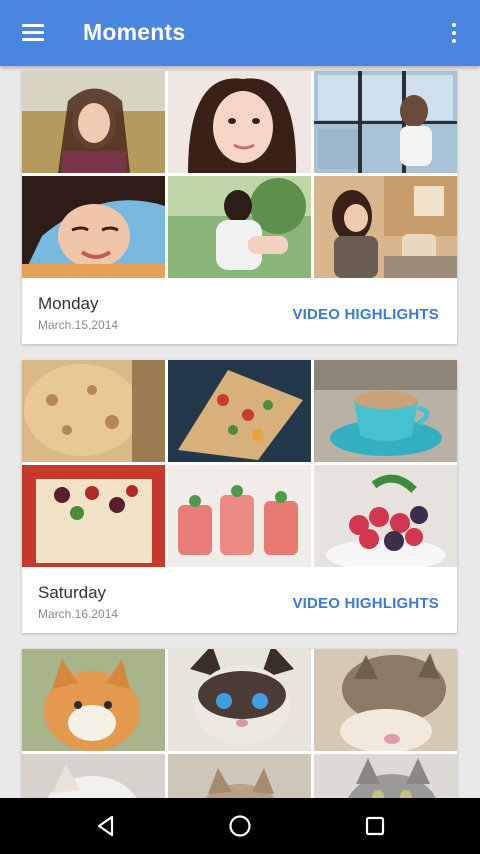 Image resolution: width=480 pixels, height=854 pixels. Describe the element at coordinates (239, 311) in the screenshot. I see `moment-footer: Monday March.15.2014 VIDEO HIGHLIGHTS` at that location.